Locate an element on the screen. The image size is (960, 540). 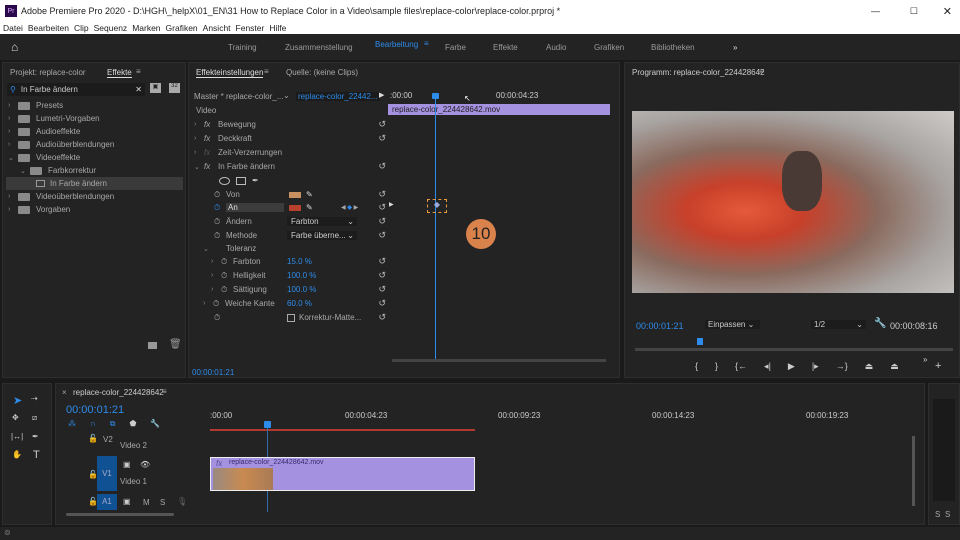
video-preview is located at coordinates (793, 202).